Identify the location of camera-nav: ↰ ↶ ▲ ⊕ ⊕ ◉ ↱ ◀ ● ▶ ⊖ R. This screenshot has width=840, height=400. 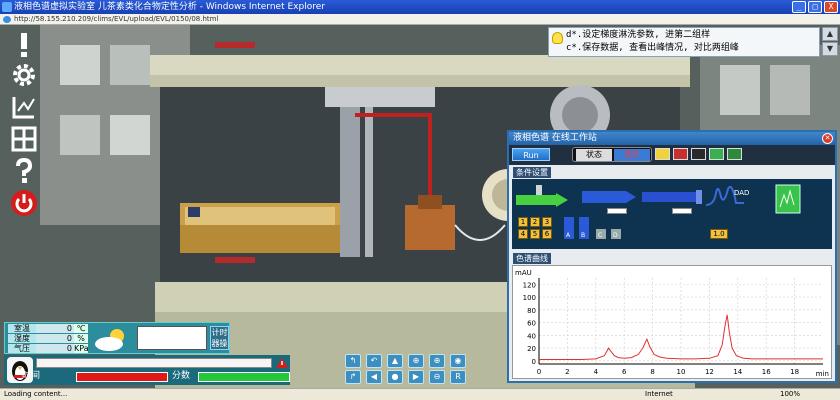
(408, 369).